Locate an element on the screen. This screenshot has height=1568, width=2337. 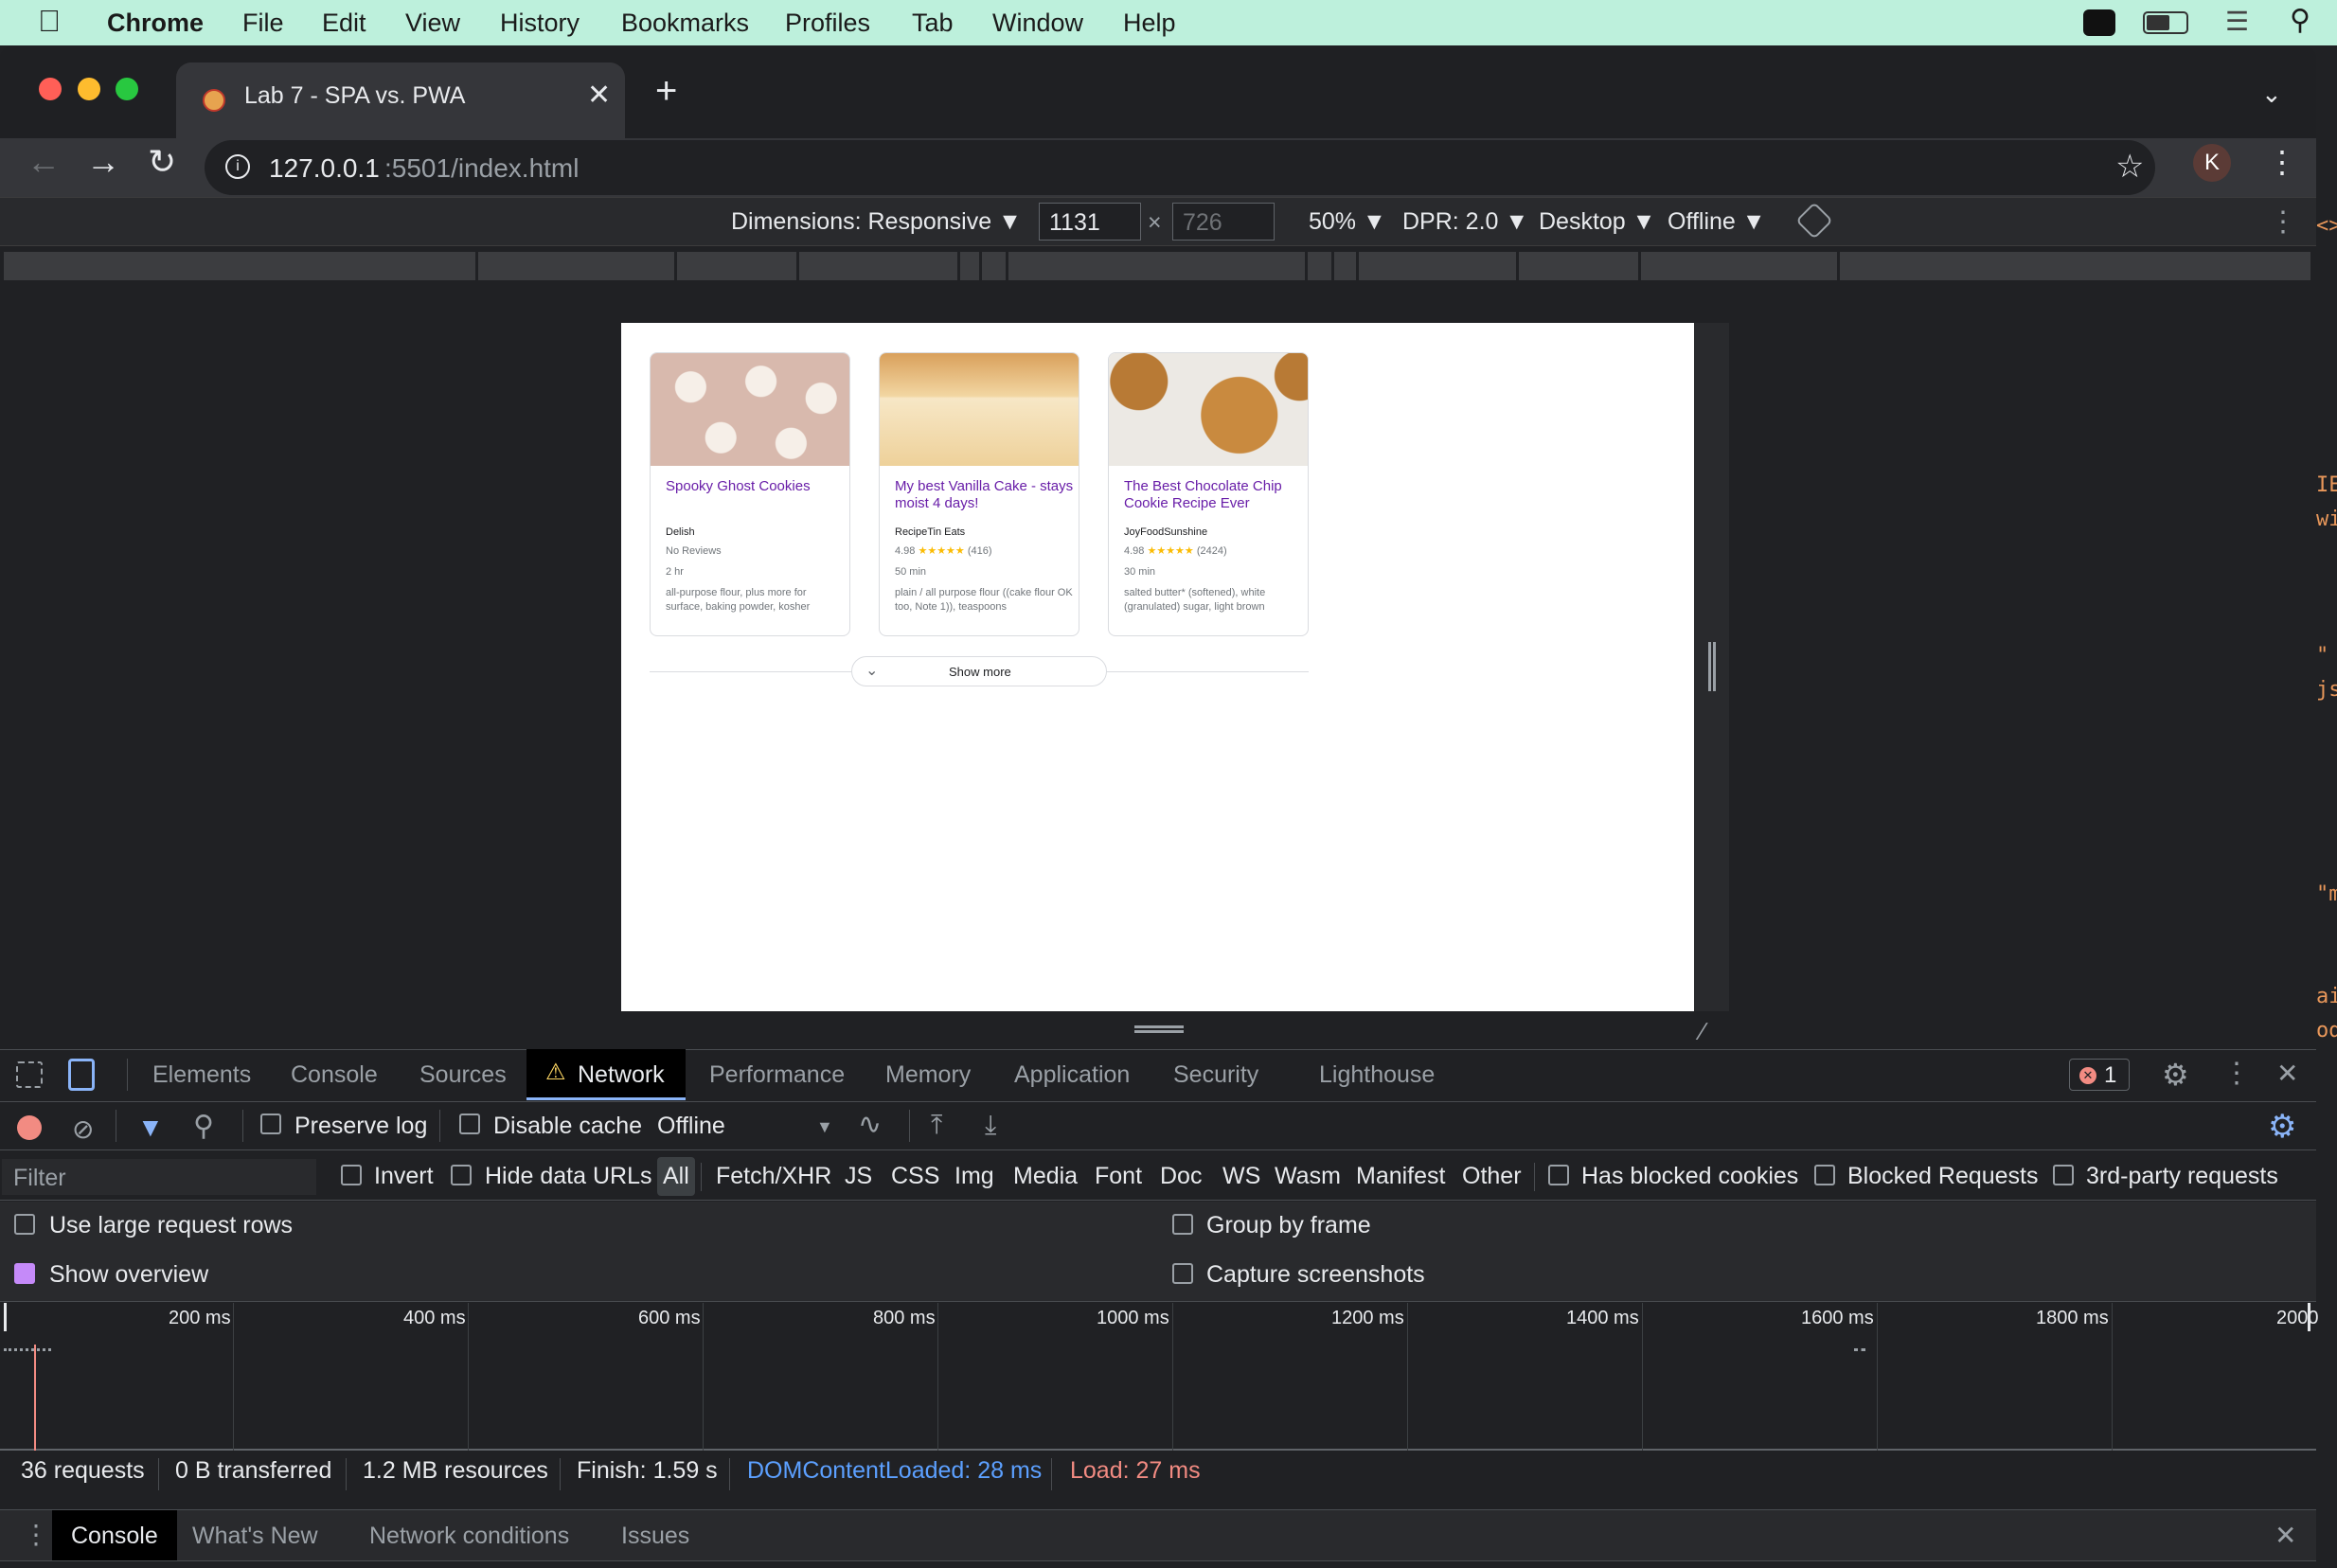
has-blocked-cookies-checkbox is located at coordinates (1558, 1175).